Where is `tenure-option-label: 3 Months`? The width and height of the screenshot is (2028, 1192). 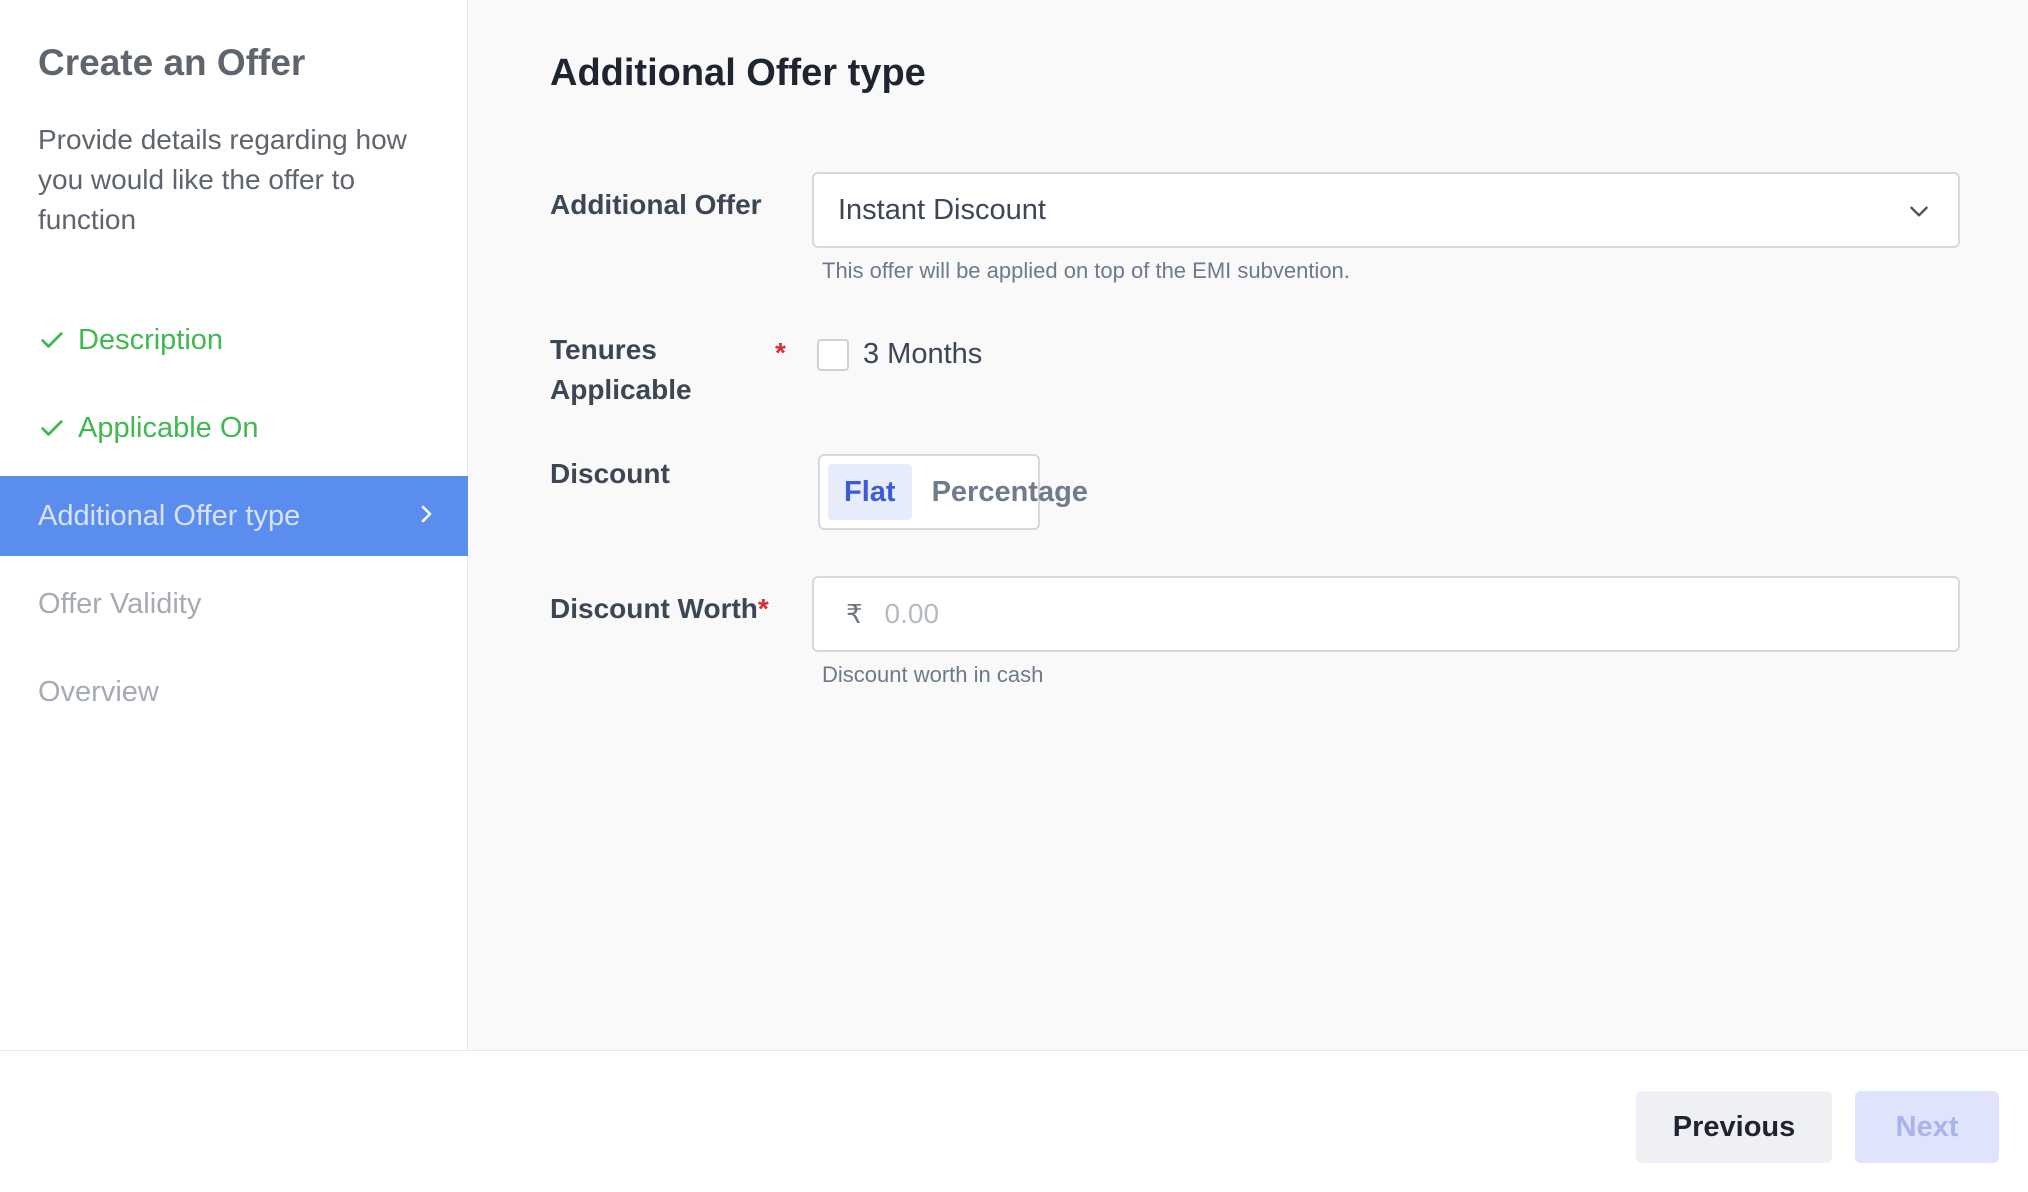 tenure-option-label: 3 Months is located at coordinates (923, 354).